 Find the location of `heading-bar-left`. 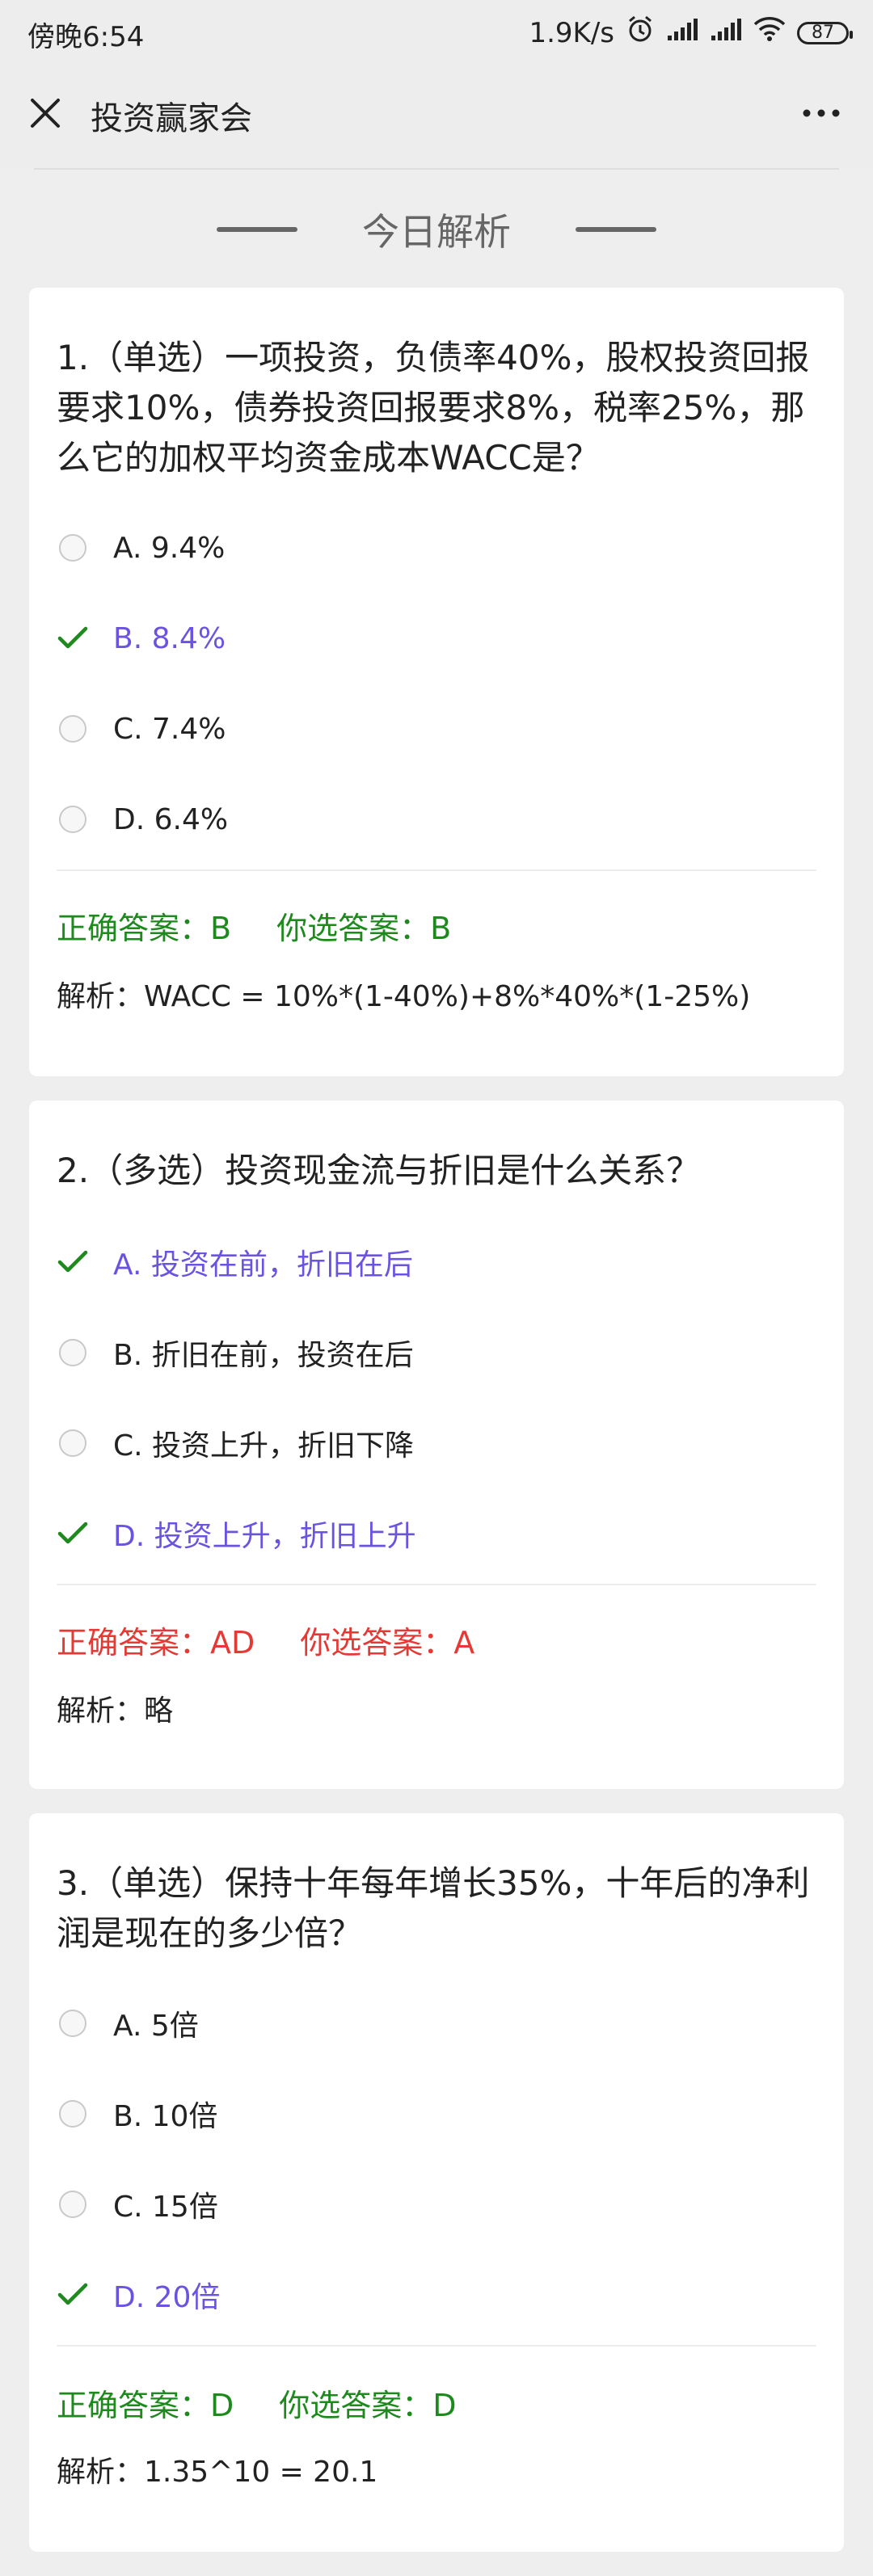

heading-bar-left is located at coordinates (257, 229).